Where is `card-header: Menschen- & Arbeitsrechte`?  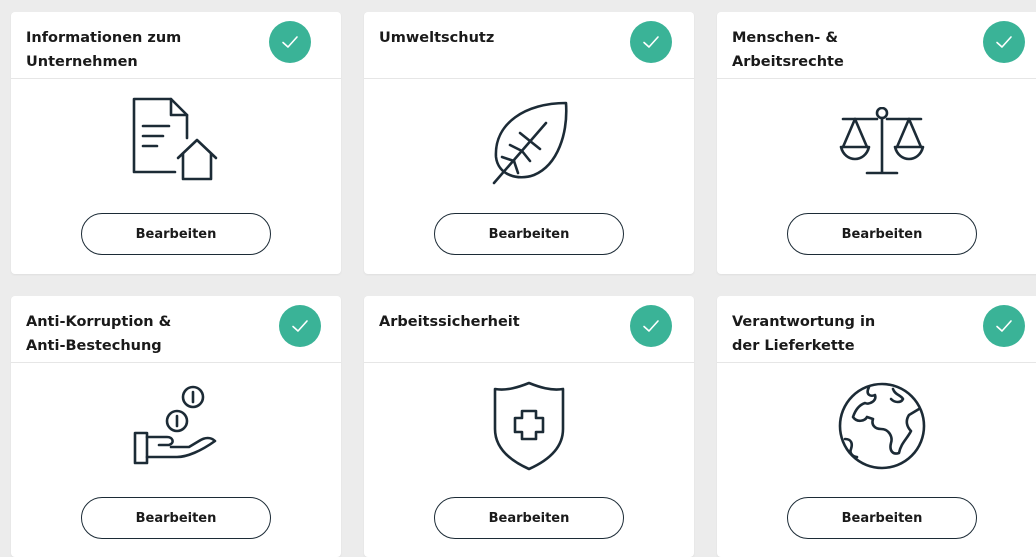 card-header: Menschen- & Arbeitsrechte is located at coordinates (876, 45).